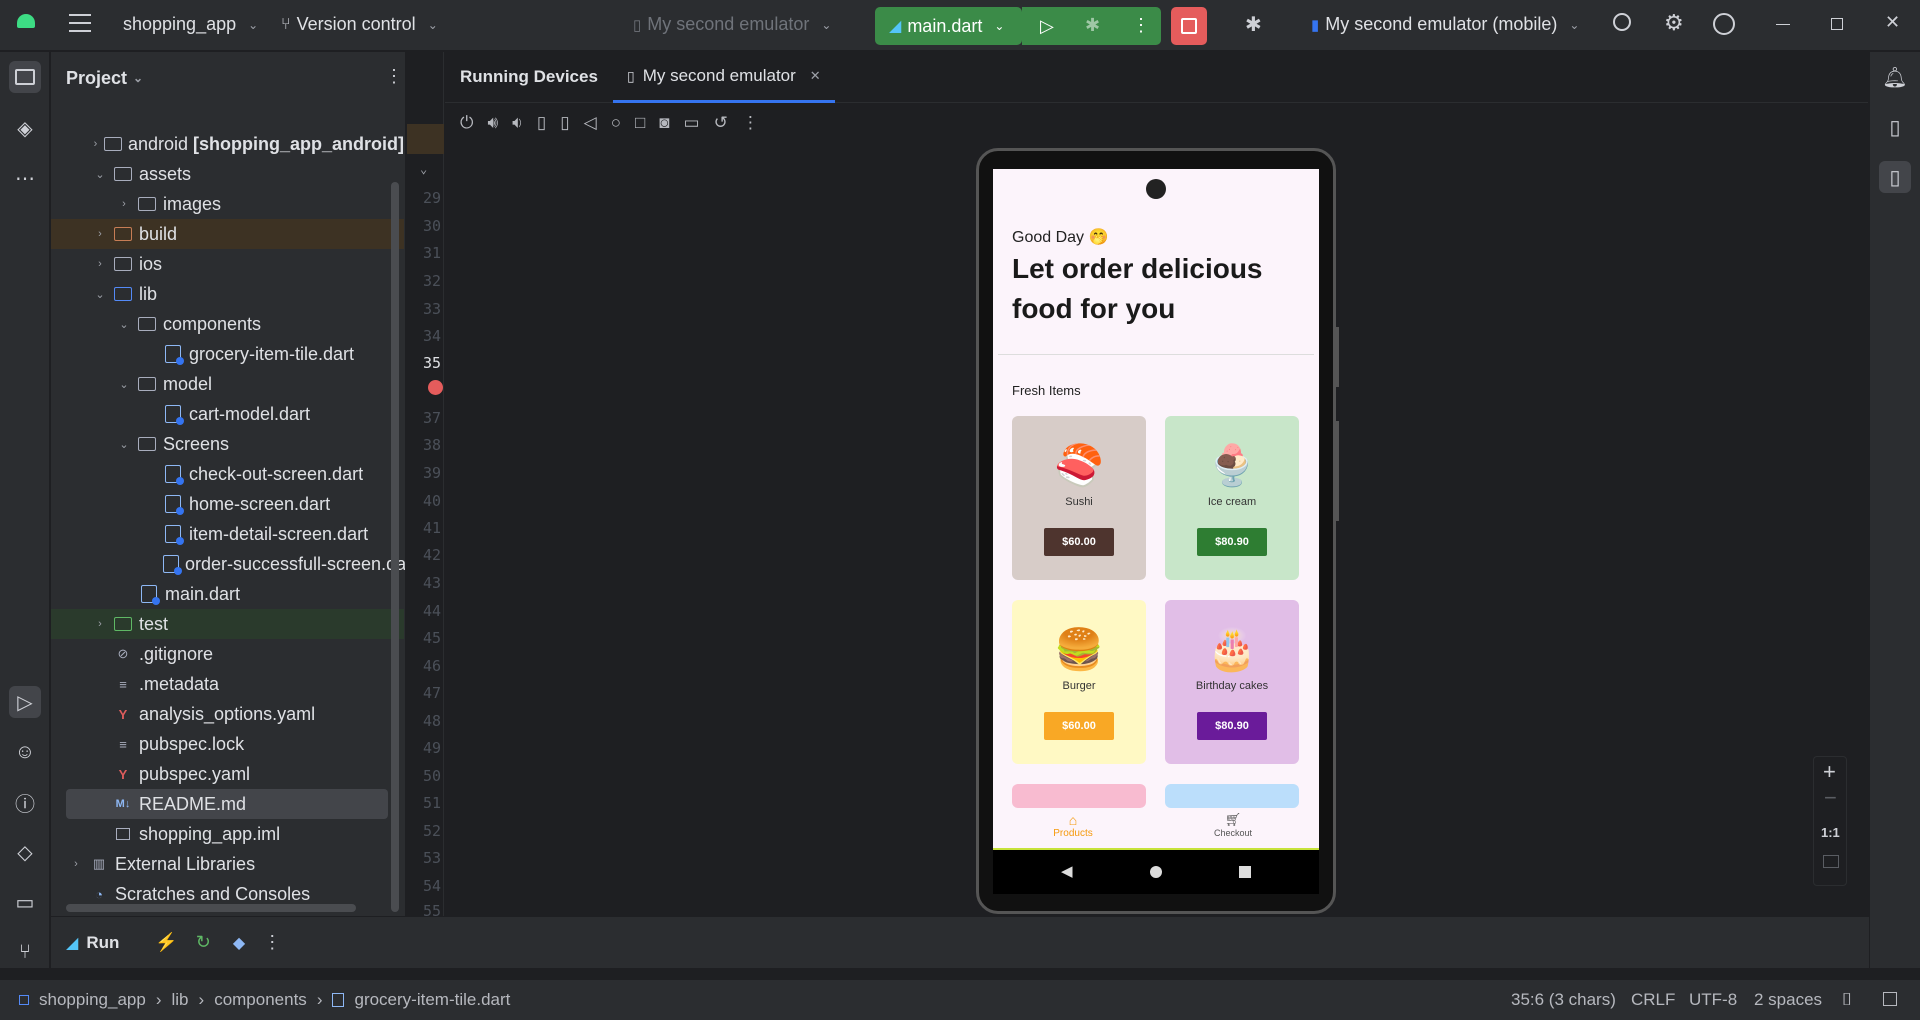 Image resolution: width=1920 pixels, height=1020 pixels. I want to click on system-overview-icon, so click(1245, 872).